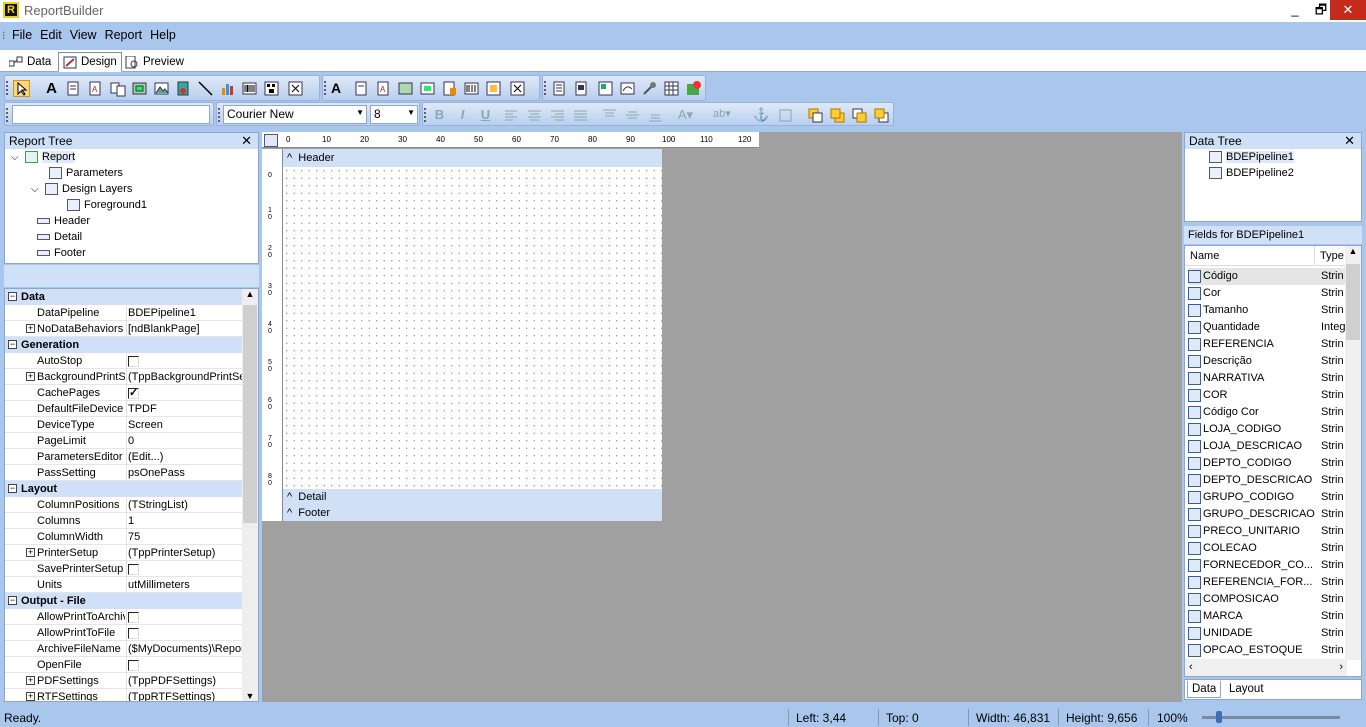 This screenshot has height=727, width=1366. Describe the element at coordinates (1268, 344) in the screenshot. I see `field-row: REFERENCIA Strin` at that location.